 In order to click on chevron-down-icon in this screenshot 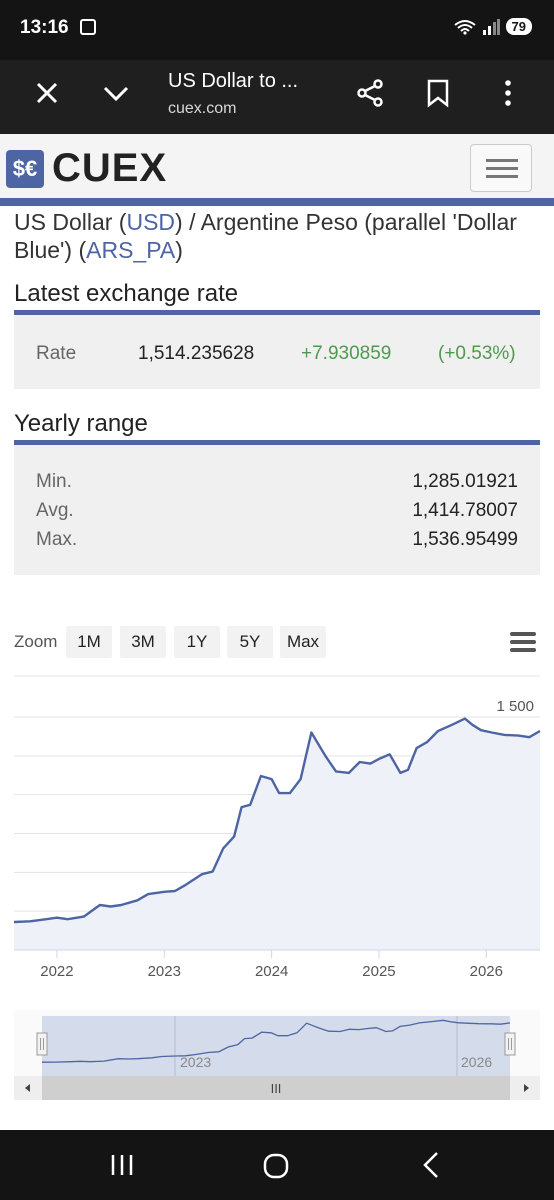, I will do `click(116, 93)`.